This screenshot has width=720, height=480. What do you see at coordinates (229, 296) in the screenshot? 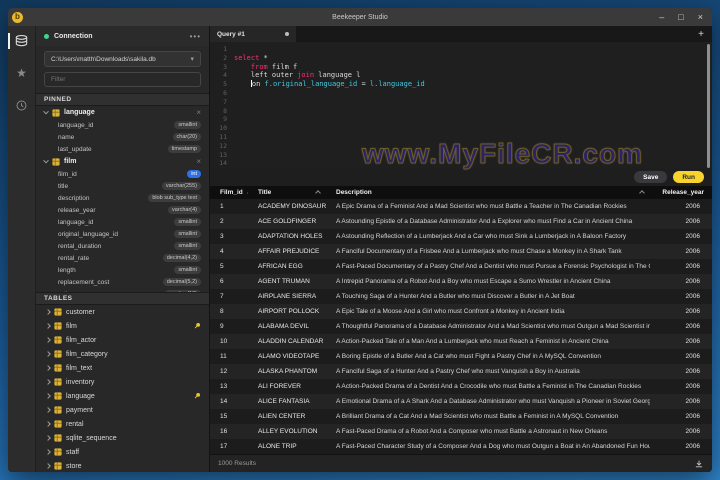
I see `cell-film-id: 7` at bounding box center [229, 296].